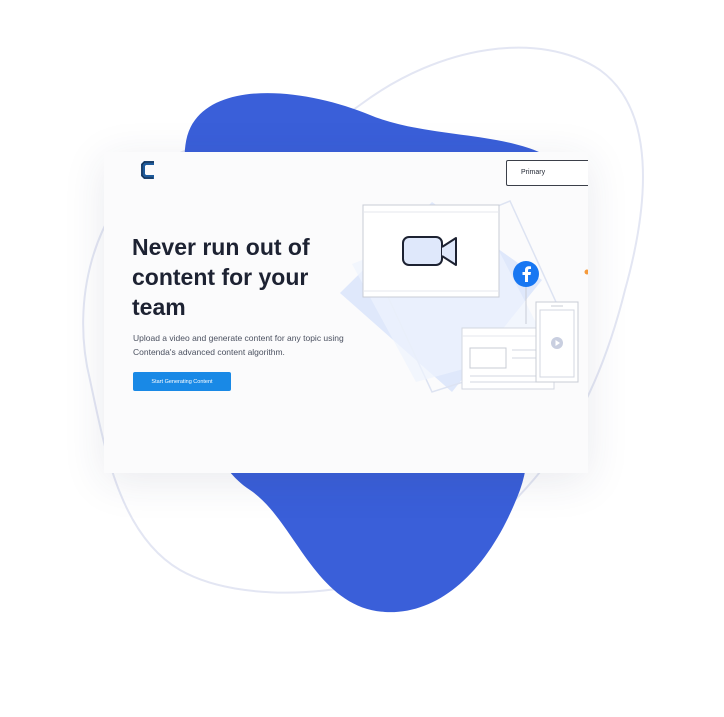  Describe the element at coordinates (526, 274) in the screenshot. I see `facebook-icon` at that location.